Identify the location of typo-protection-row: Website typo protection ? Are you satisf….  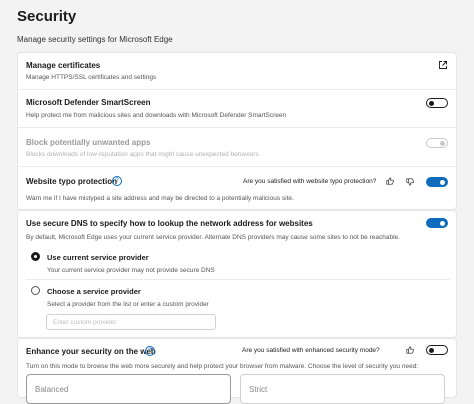
(237, 188).